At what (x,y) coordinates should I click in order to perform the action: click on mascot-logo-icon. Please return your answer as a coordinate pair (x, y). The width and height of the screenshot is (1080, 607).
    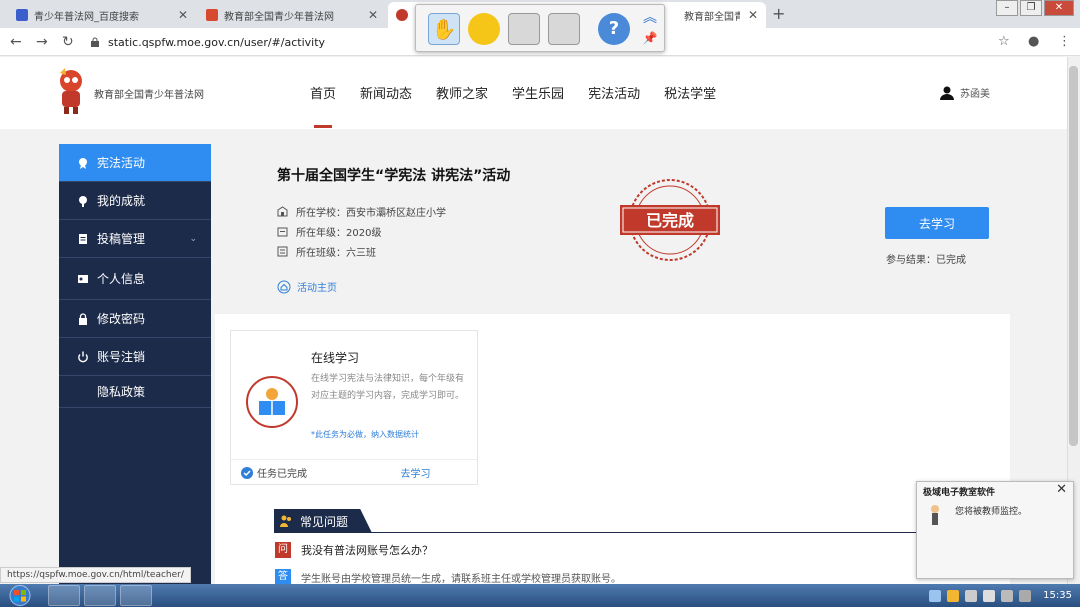
    Looking at the image, I should click on (71, 91).